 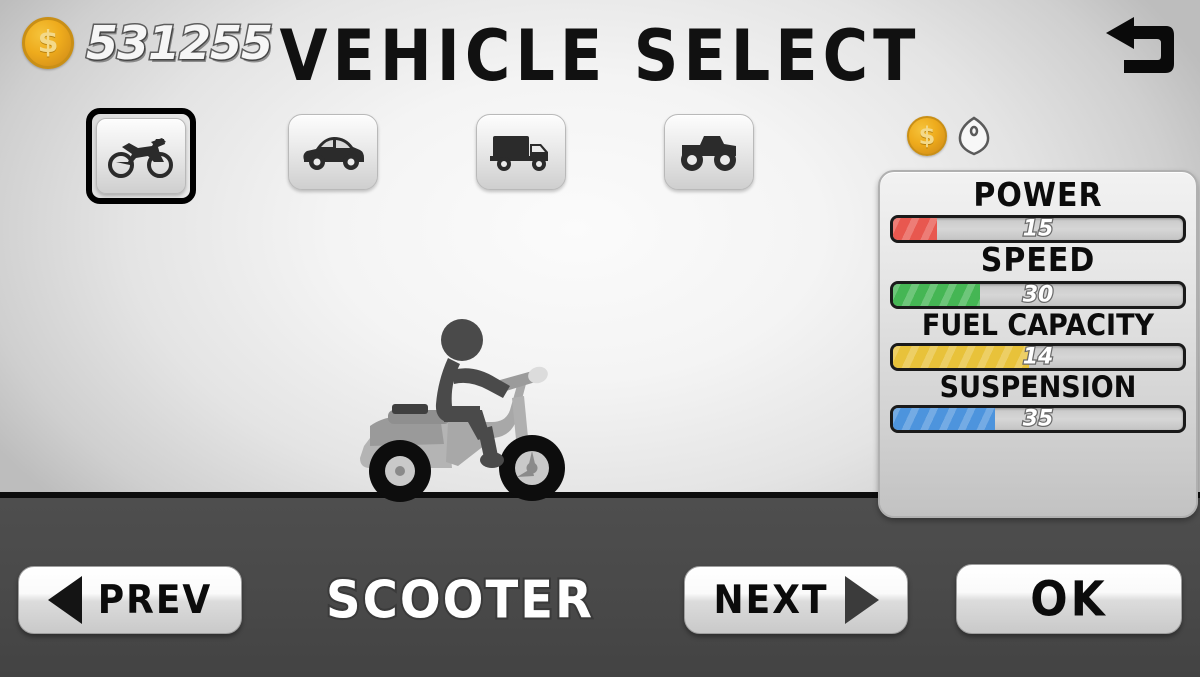 I want to click on stat-bar-track: 35, so click(x=1038, y=419).